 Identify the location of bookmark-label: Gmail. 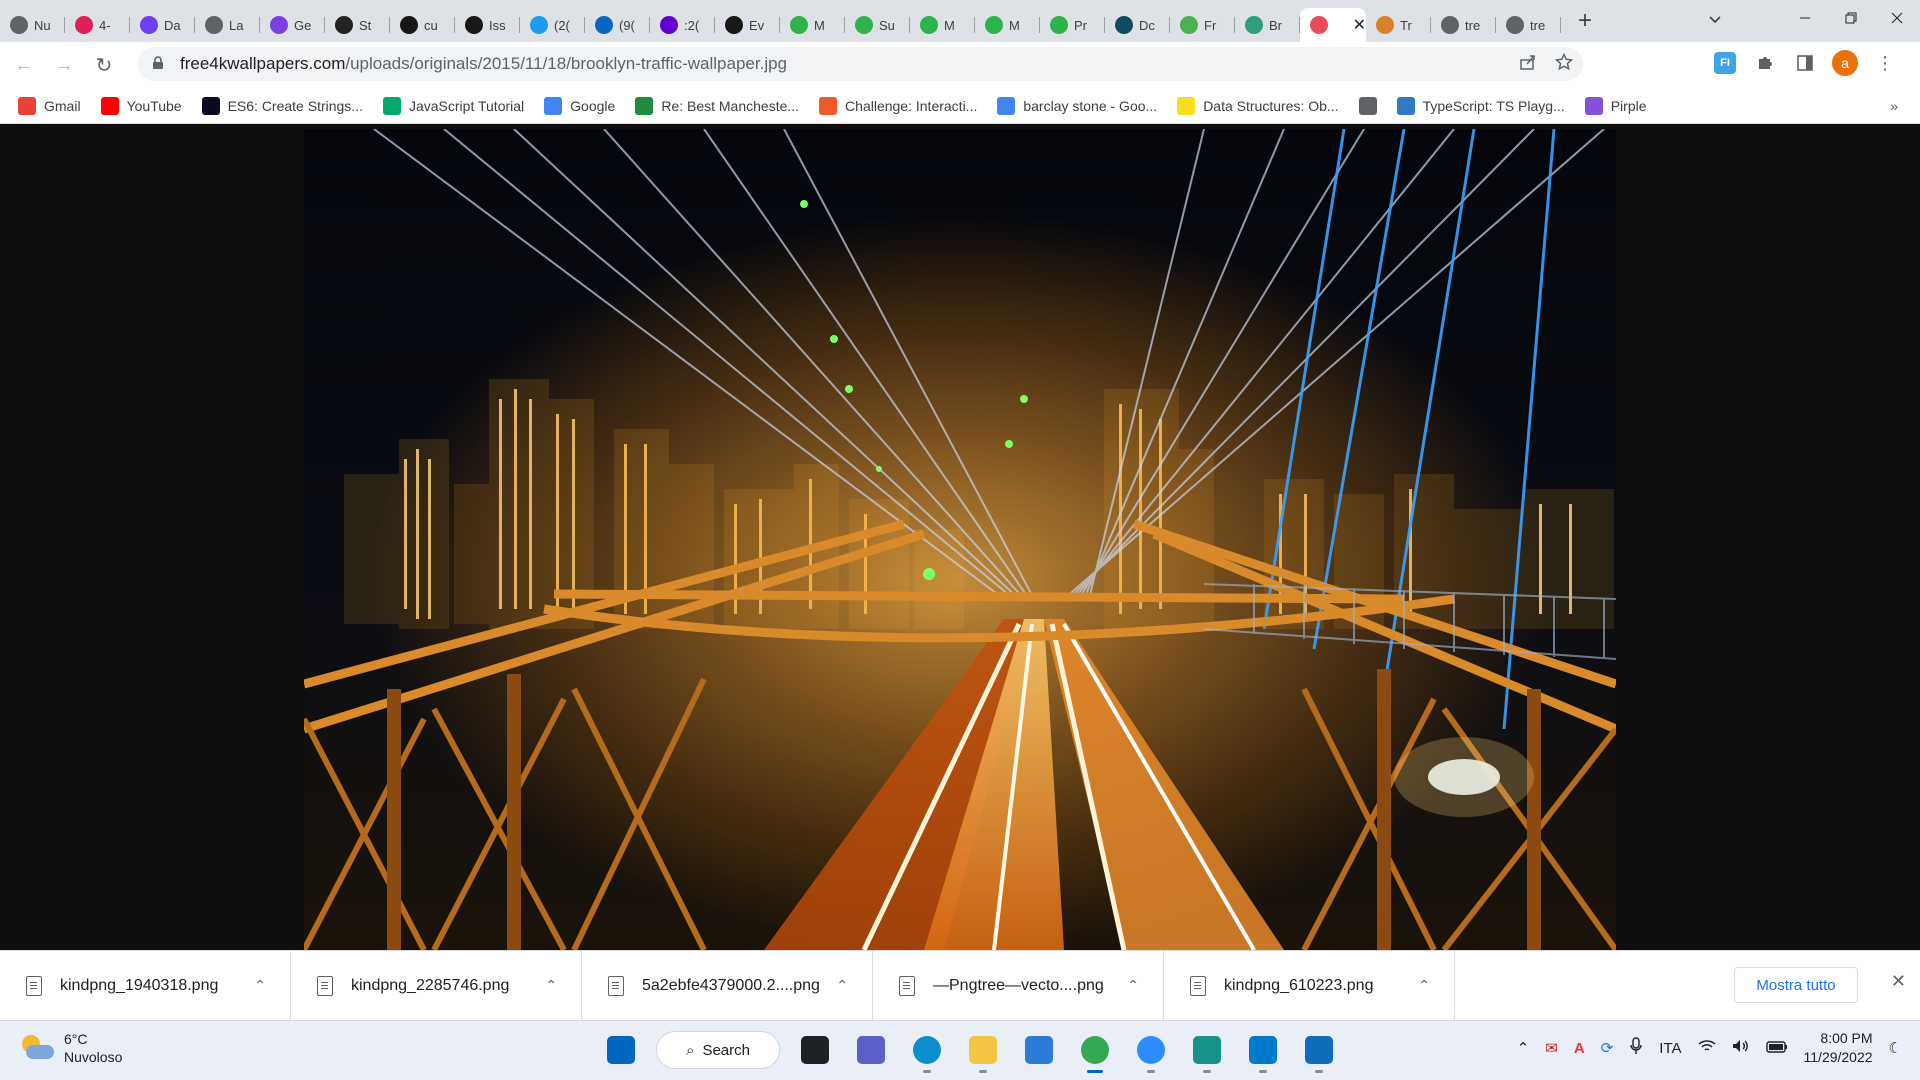
(62, 105).